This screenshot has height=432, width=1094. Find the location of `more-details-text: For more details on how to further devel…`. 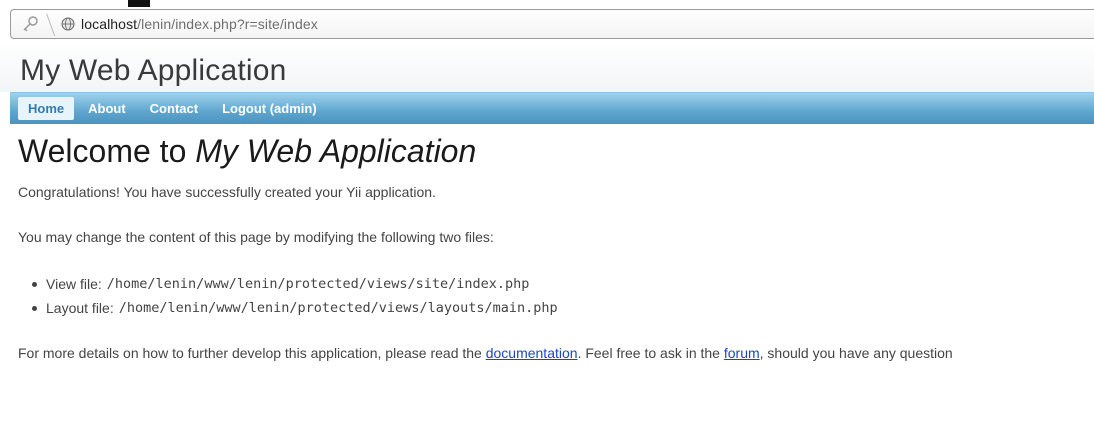

more-details-text: For more details on how to further devel… is located at coordinates (485, 353).